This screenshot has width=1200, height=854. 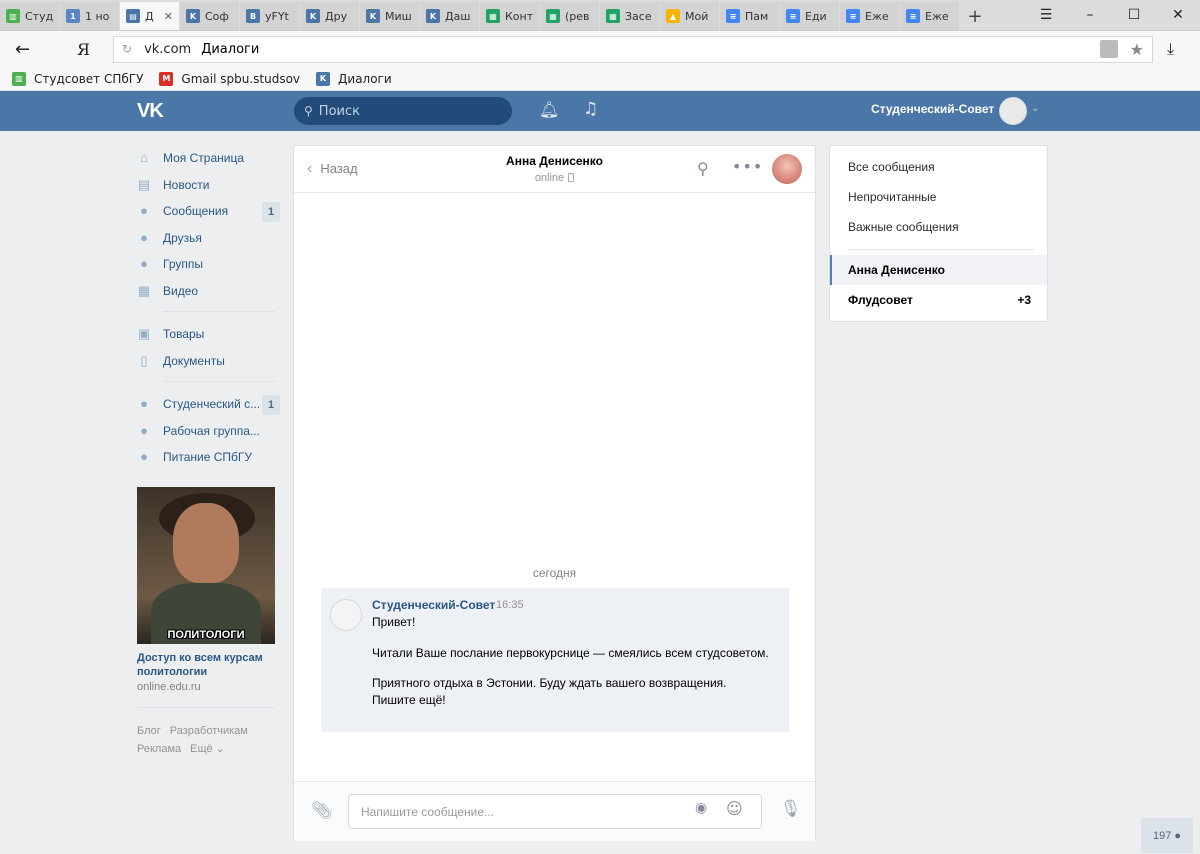 What do you see at coordinates (354, 78) in the screenshot?
I see `bookmark-item: K Диалоги` at bounding box center [354, 78].